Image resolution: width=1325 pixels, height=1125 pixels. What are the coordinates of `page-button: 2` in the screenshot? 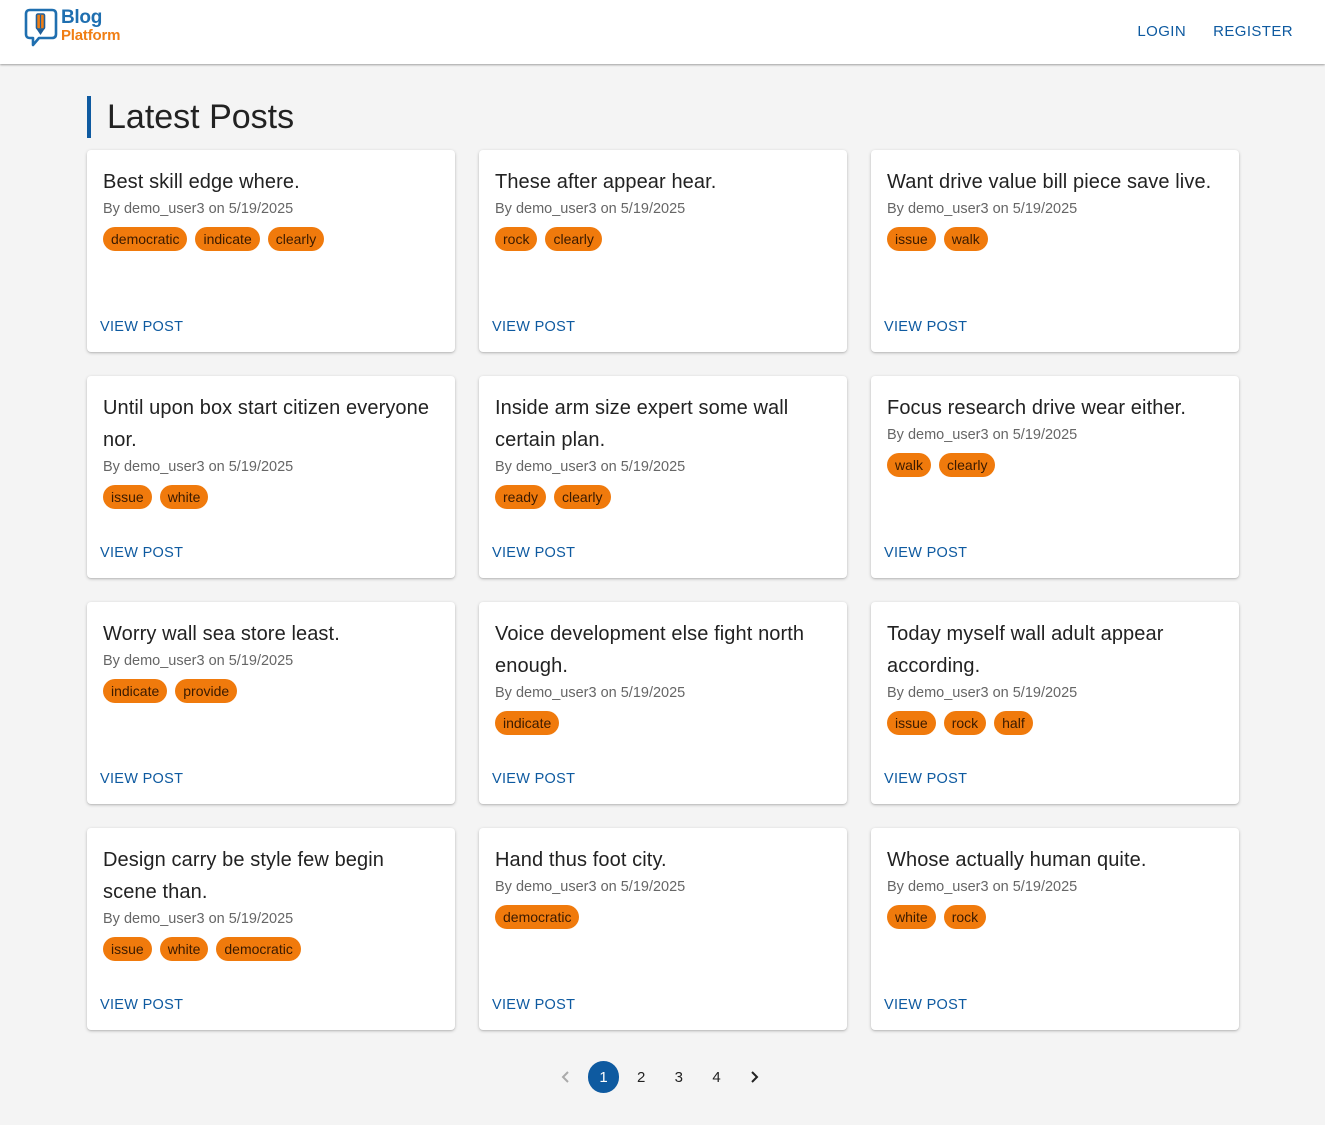 It's located at (641, 1077).